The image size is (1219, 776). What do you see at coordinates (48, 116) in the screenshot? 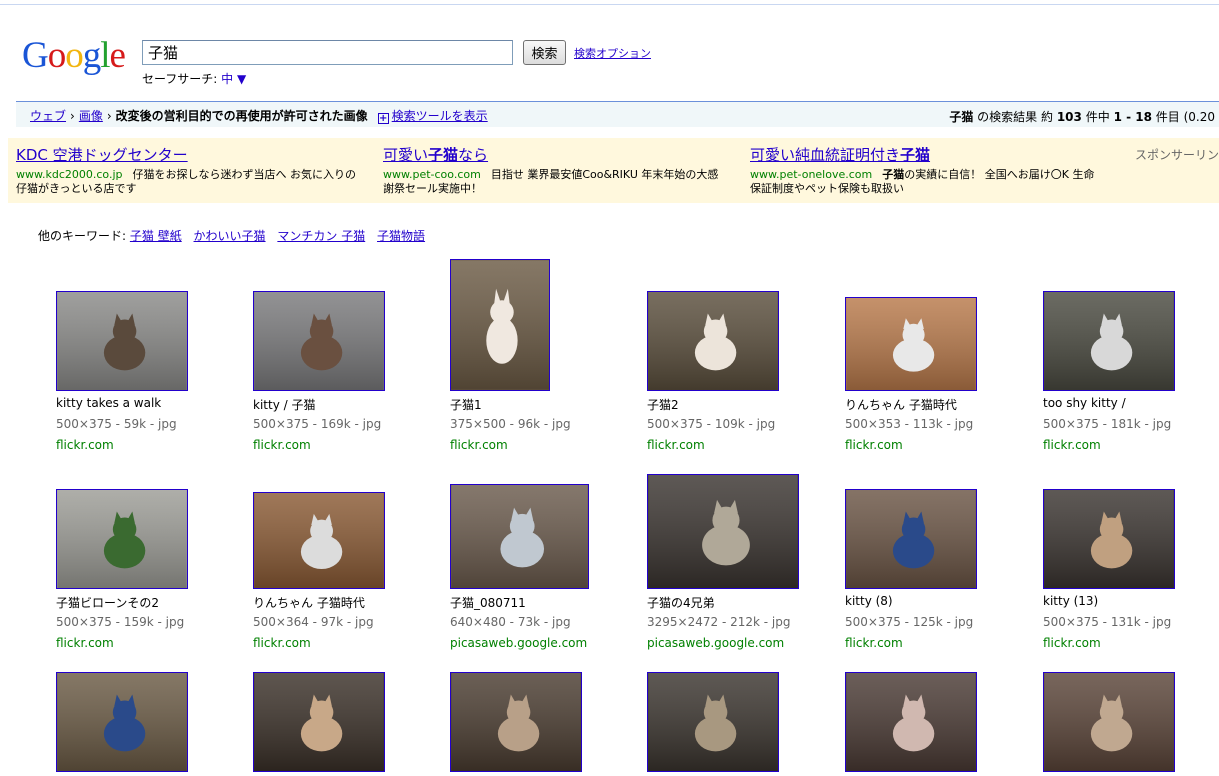
I see `breadcrumb-web-link: ウェブ` at bounding box center [48, 116].